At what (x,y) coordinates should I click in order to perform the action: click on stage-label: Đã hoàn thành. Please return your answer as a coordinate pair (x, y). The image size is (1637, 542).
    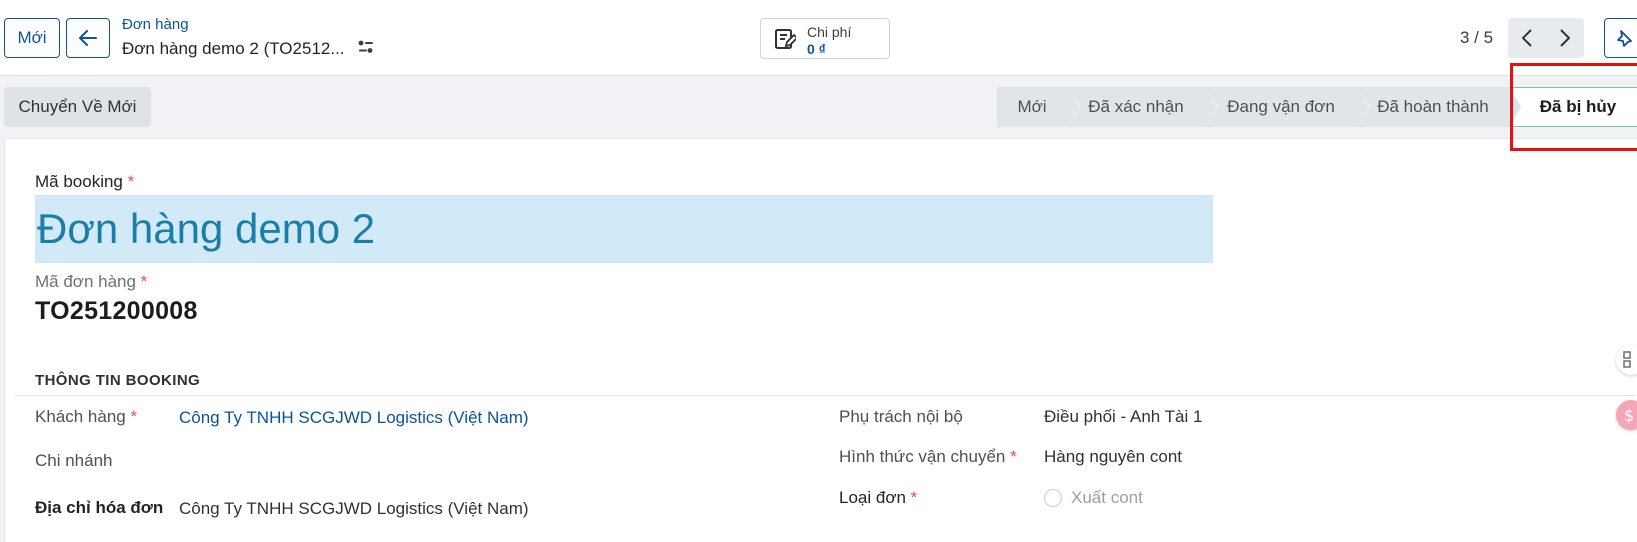
    Looking at the image, I should click on (1433, 106).